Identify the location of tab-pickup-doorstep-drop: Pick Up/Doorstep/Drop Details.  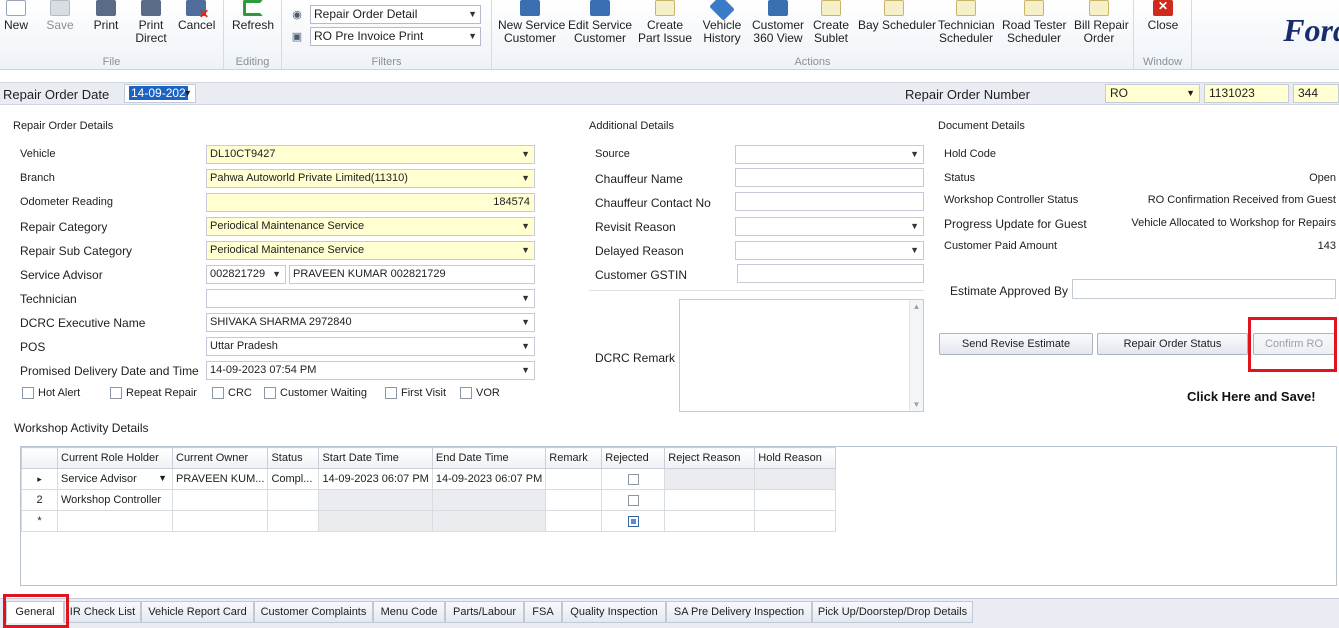
(892, 612).